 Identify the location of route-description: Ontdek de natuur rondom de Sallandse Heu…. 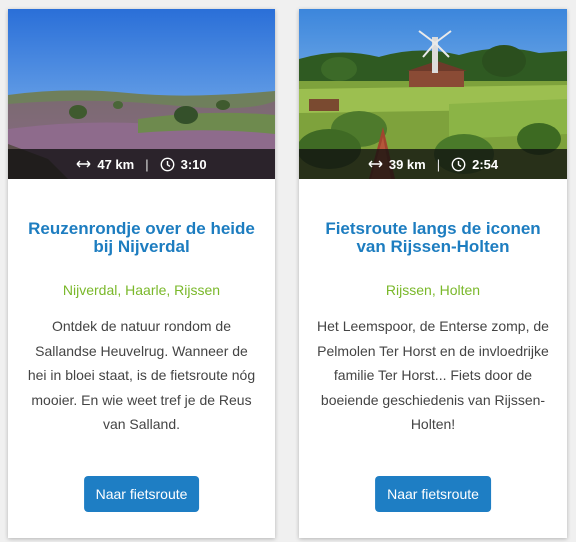
(141, 375).